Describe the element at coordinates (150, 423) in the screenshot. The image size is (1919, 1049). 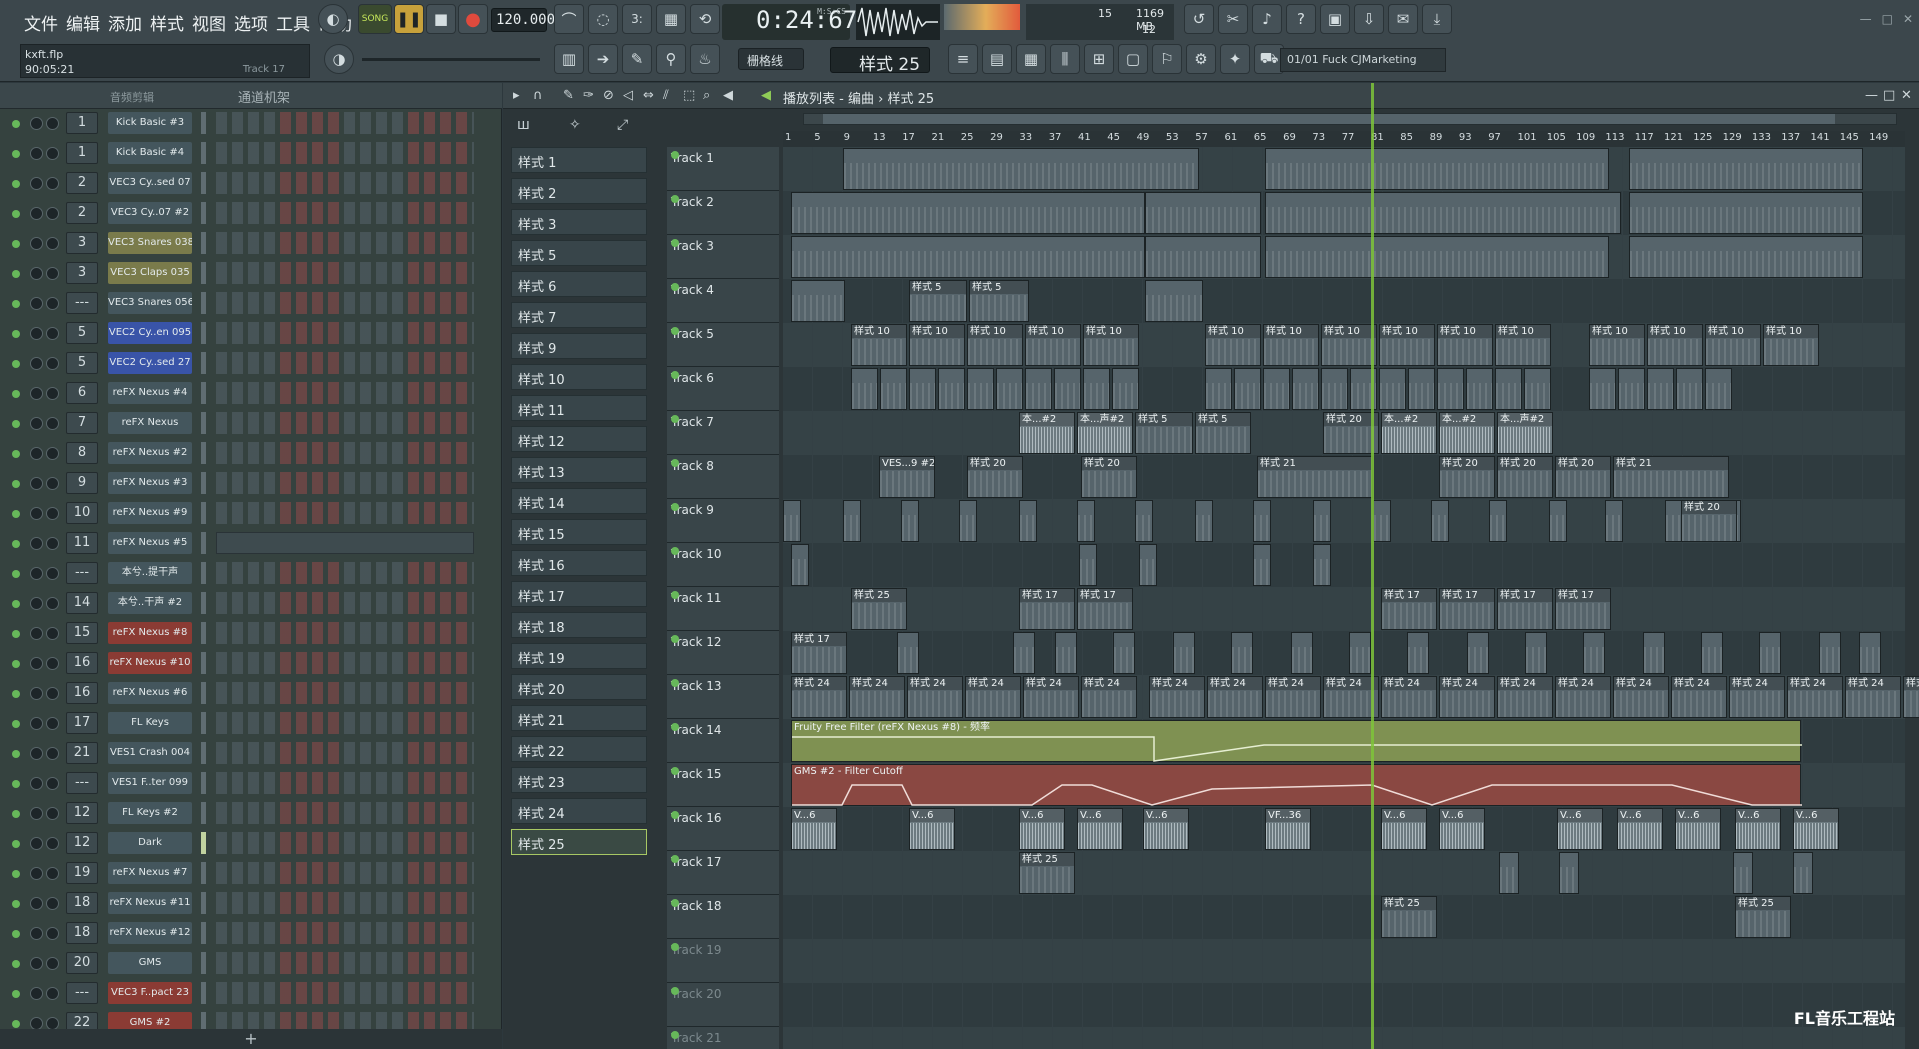
I see `channel-name-button: reFX Nexus` at that location.